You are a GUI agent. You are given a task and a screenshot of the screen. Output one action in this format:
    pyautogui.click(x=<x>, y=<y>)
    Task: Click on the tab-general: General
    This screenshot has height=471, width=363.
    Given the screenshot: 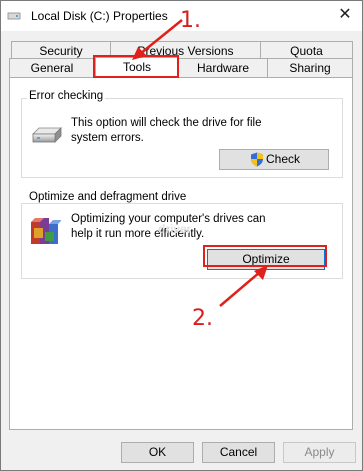 What is the action you would take?
    pyautogui.click(x=52, y=68)
    